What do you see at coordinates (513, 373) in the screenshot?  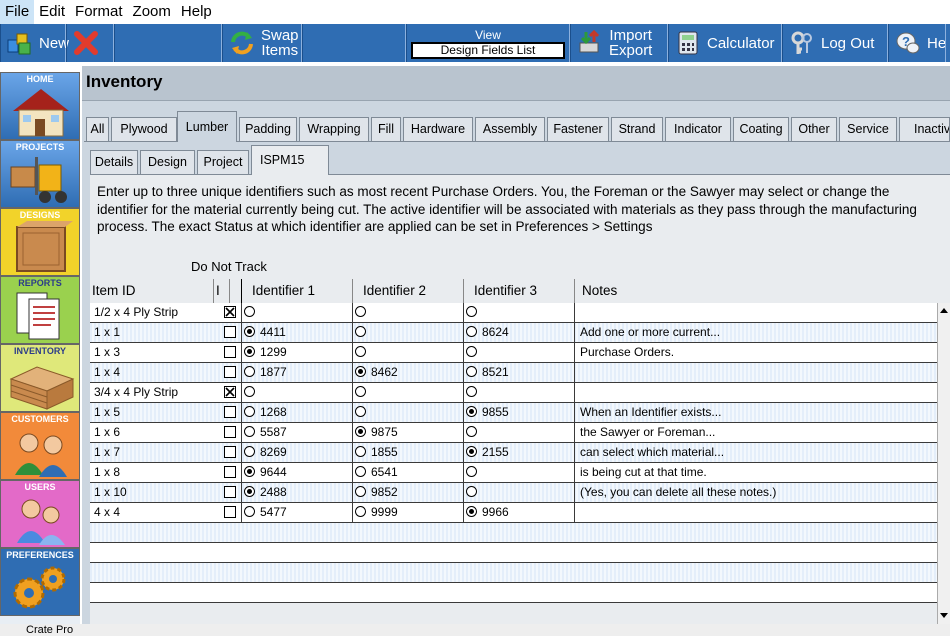 I see `table-row: 1 x 4 1877 8462 8521` at bounding box center [513, 373].